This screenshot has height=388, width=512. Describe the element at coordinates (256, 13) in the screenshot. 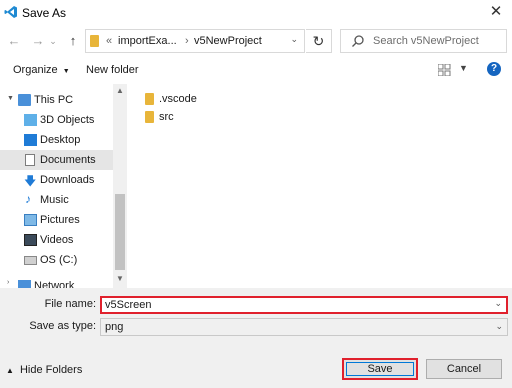

I see `title-bar: Save As ✕` at that location.